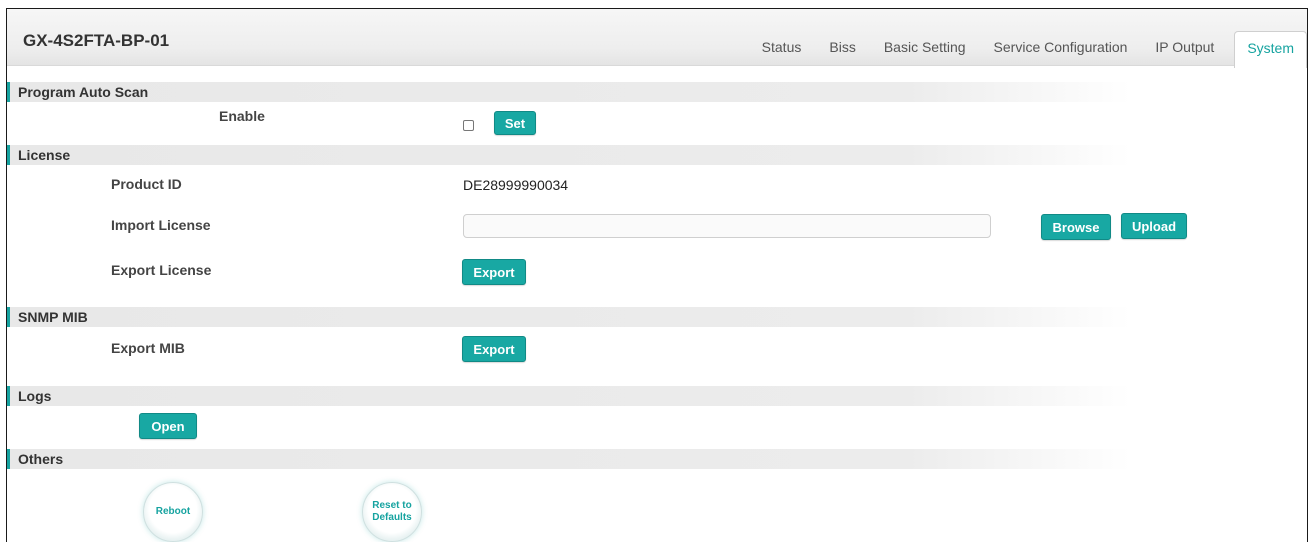 Image resolution: width=1315 pixels, height=546 pixels. What do you see at coordinates (569, 396) in the screenshot?
I see `section-logs: Logs` at bounding box center [569, 396].